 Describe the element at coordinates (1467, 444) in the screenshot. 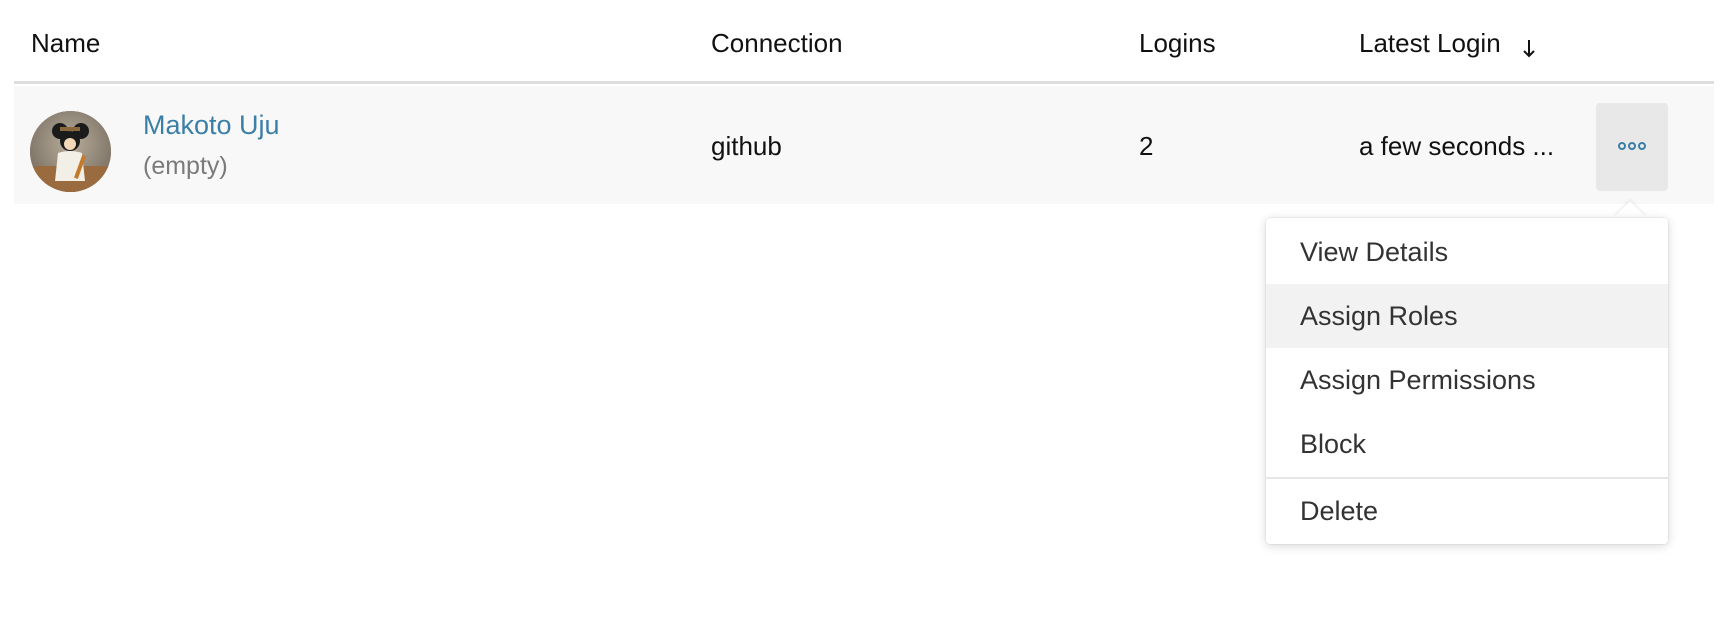

I see `menu-item-block: Block` at that location.